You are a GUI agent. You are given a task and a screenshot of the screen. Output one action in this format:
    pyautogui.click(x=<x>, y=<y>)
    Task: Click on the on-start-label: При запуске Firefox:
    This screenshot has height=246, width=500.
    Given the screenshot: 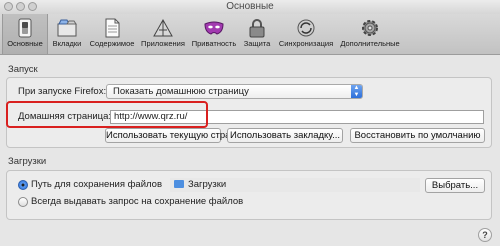 What is the action you would take?
    pyautogui.click(x=62, y=91)
    